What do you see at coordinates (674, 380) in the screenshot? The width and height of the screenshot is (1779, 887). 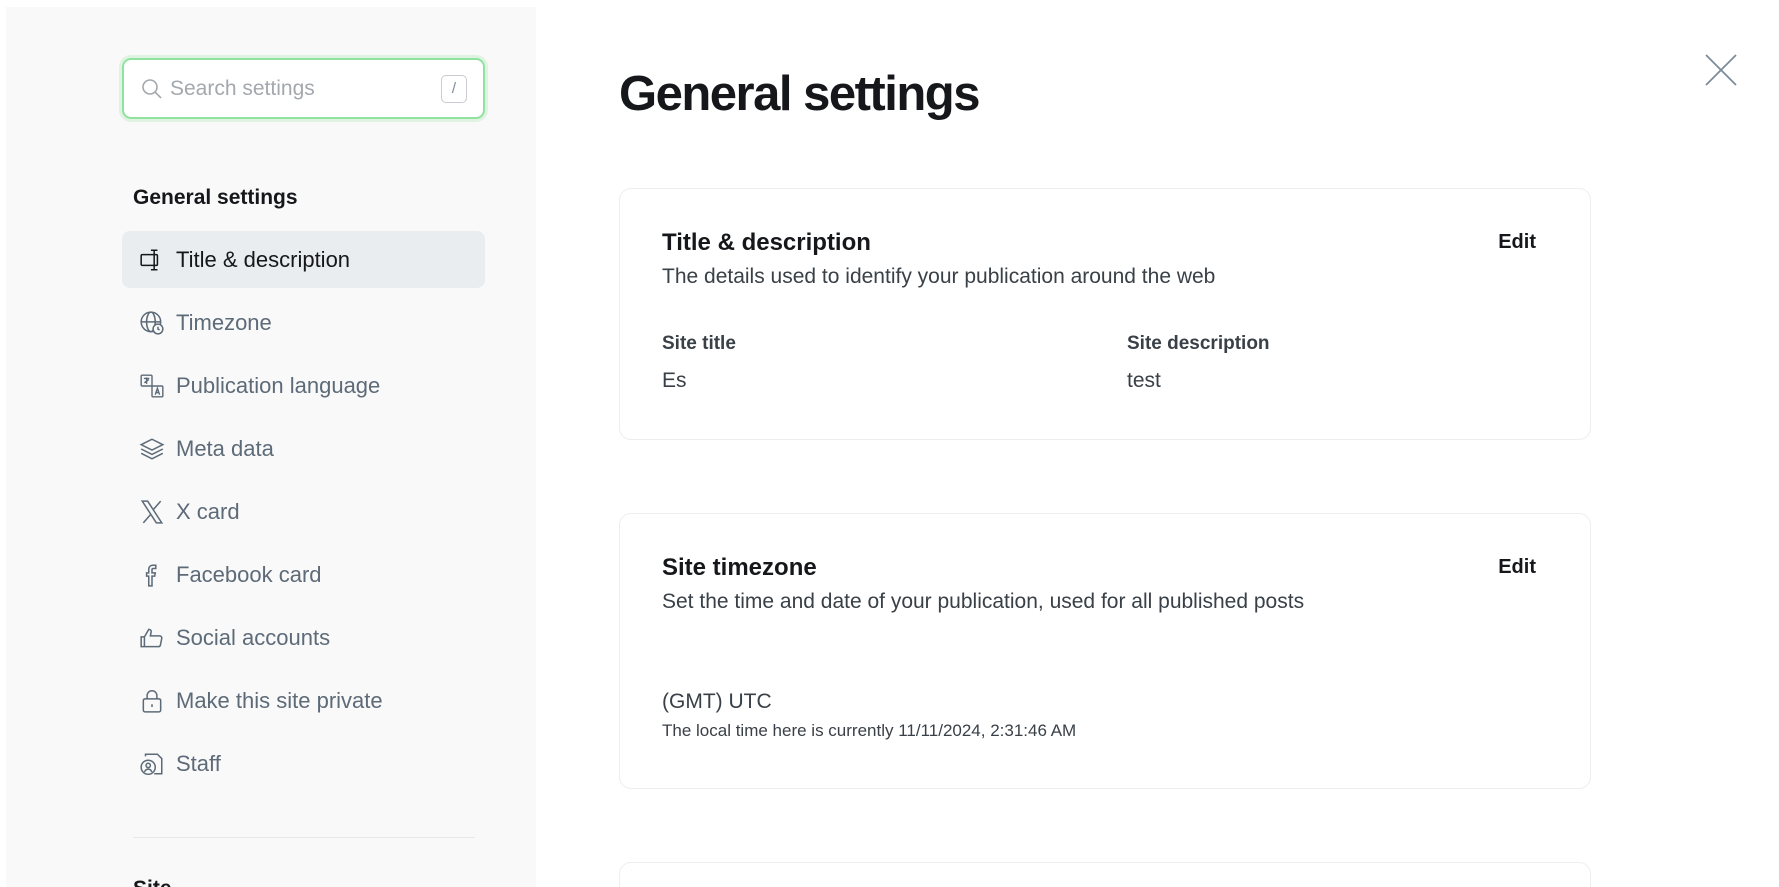 I see `site-title-value: Es` at bounding box center [674, 380].